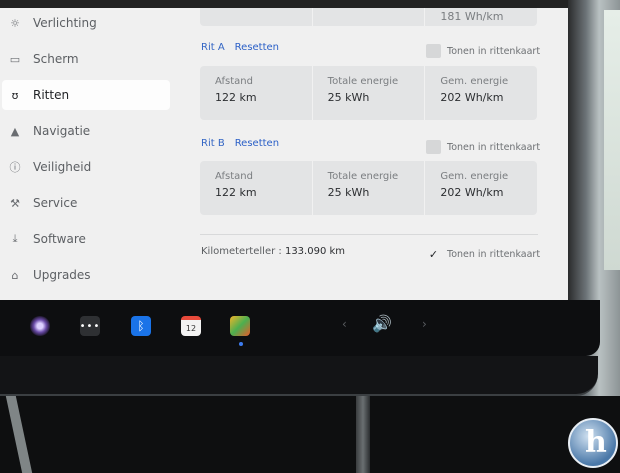 This screenshot has width=620, height=473. What do you see at coordinates (241, 344) in the screenshot?
I see `active-app-indicator` at bounding box center [241, 344].